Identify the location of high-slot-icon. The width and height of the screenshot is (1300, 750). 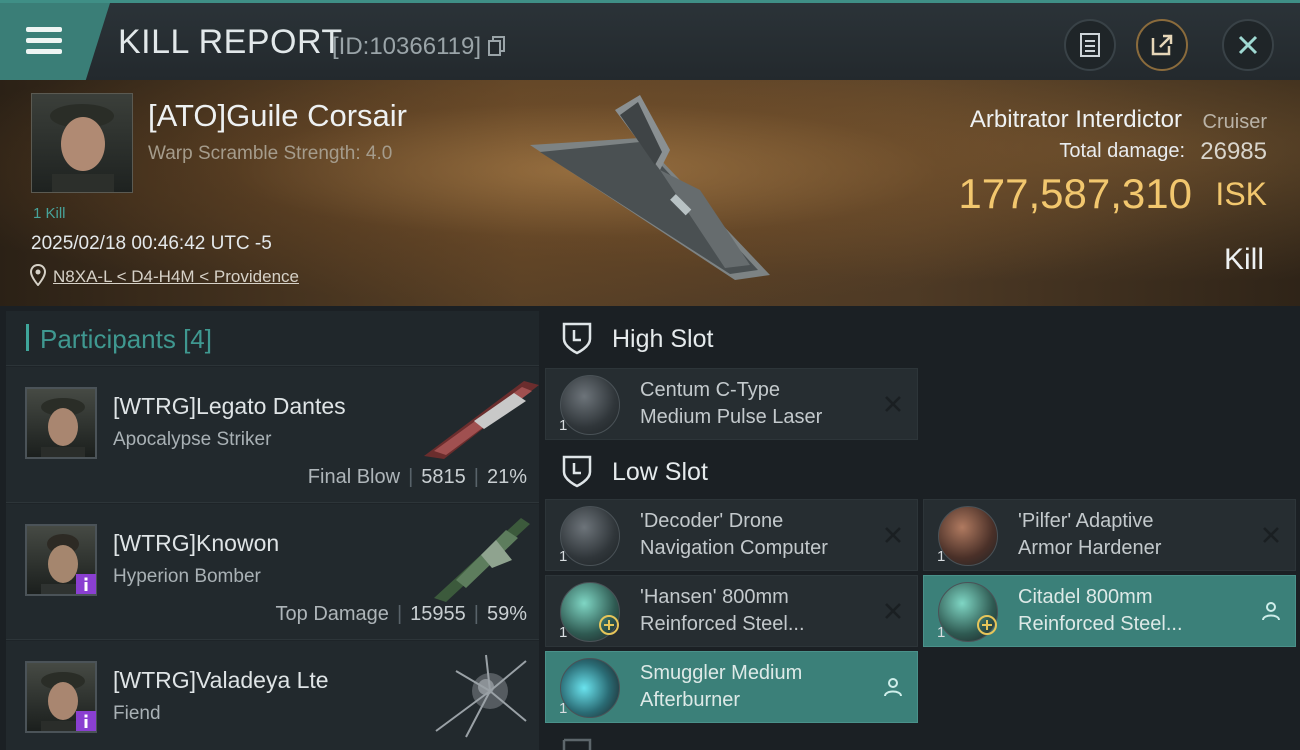
(577, 338).